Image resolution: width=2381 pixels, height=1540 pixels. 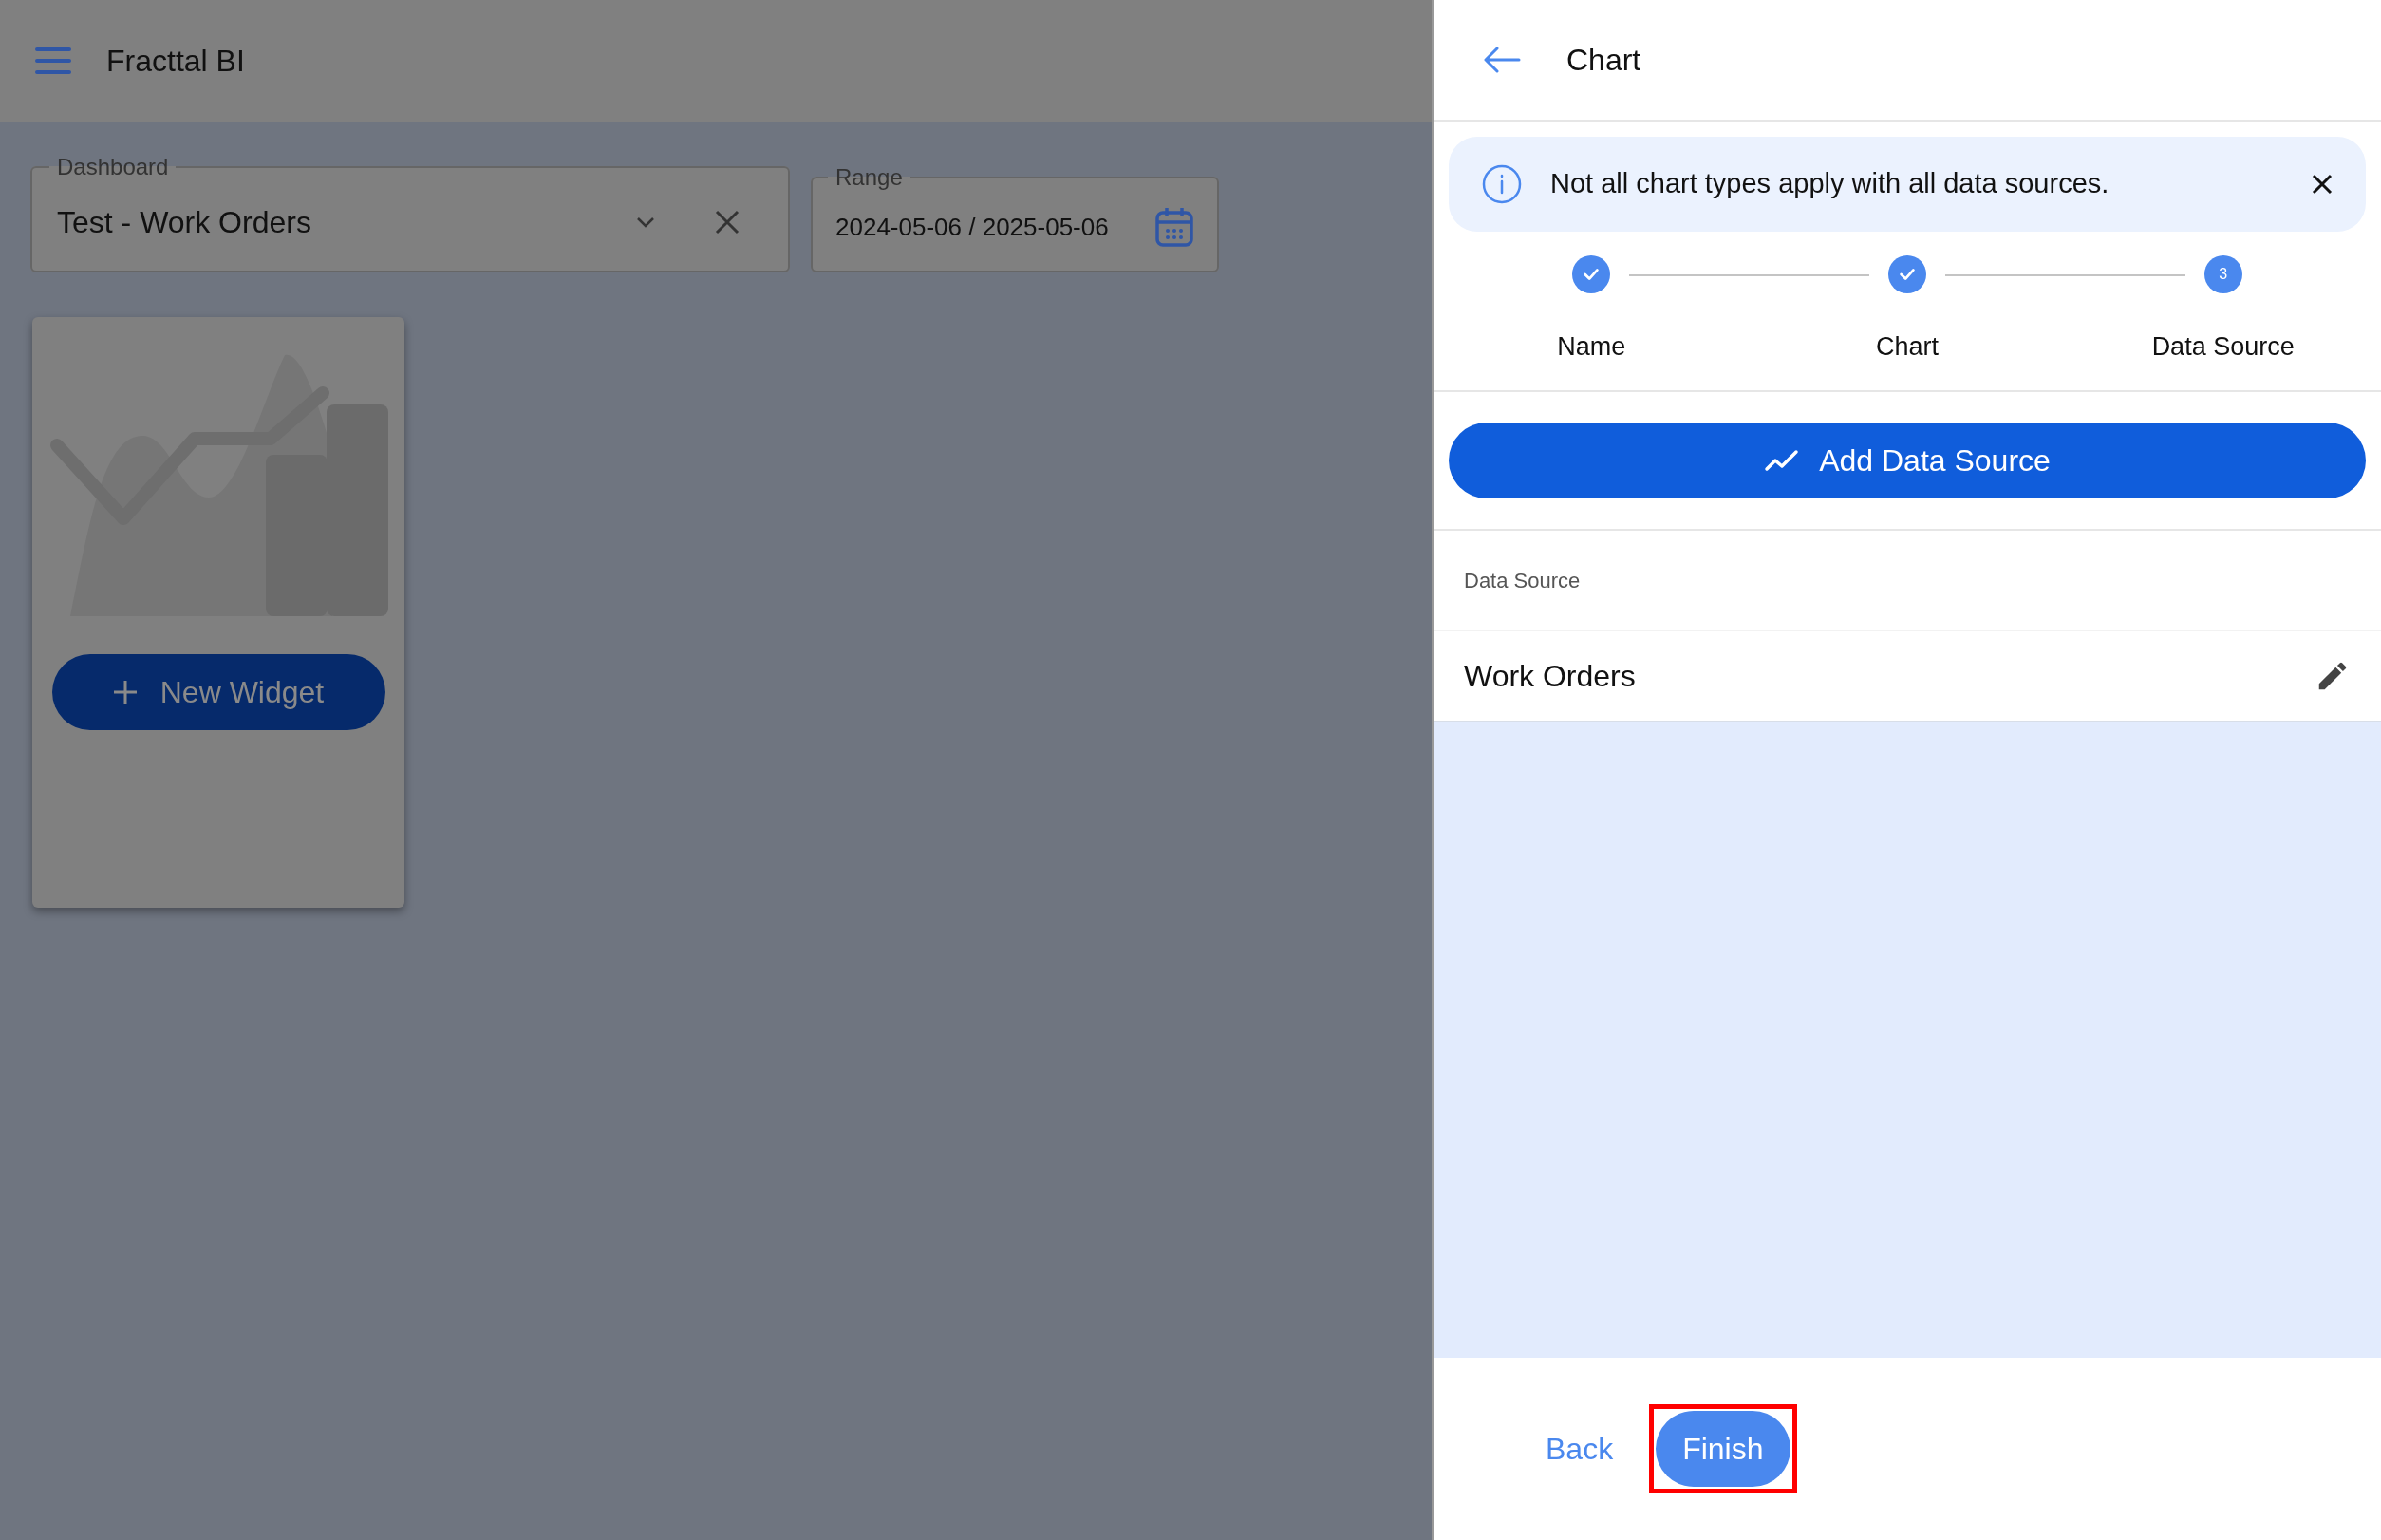 What do you see at coordinates (646, 222) in the screenshot?
I see `chevron-down-icon` at bounding box center [646, 222].